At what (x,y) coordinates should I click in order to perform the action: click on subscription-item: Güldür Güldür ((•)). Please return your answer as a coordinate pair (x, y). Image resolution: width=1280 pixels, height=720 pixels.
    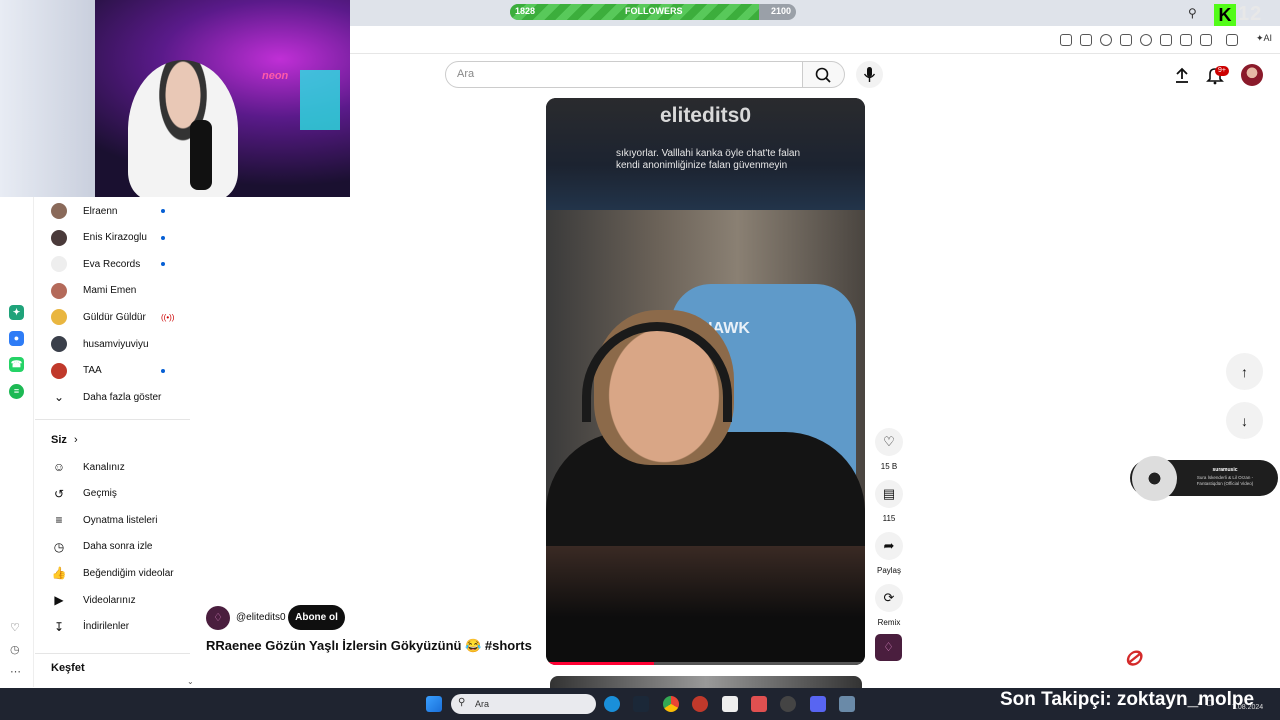
    Looking at the image, I should click on (121, 317).